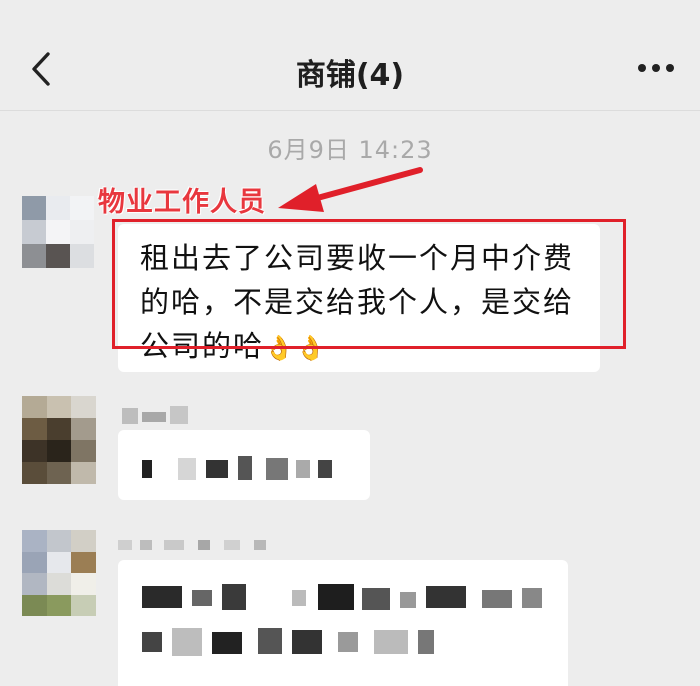 This screenshot has width=700, height=686. What do you see at coordinates (350, 75) in the screenshot?
I see `chat-title: 商铺(4)` at bounding box center [350, 75].